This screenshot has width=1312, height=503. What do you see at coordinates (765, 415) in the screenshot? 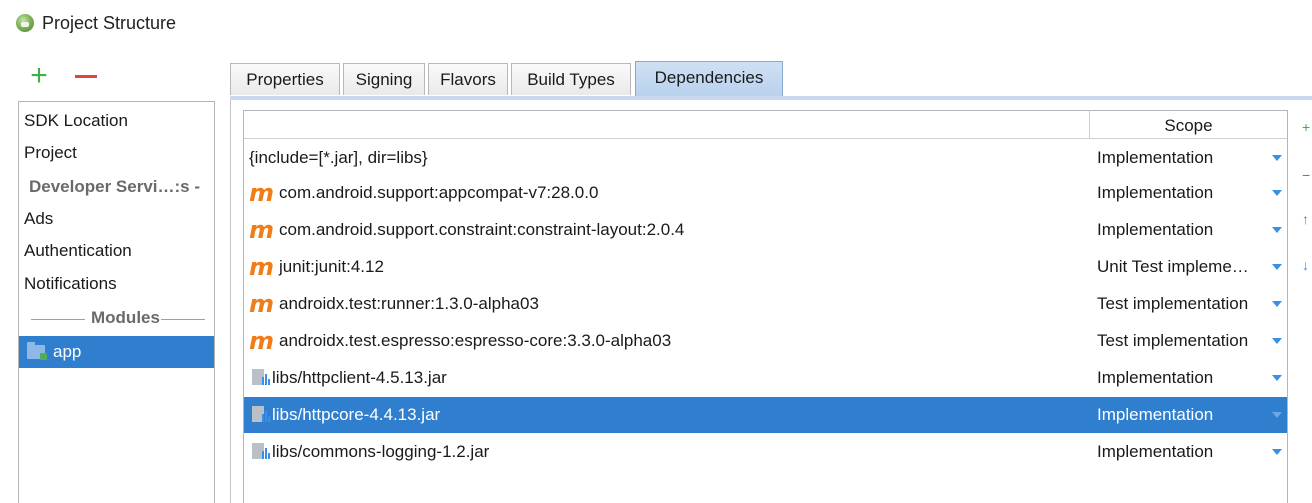
I see `table-row-selected: libs/httpcore-4.4.13.jar Implementation` at bounding box center [765, 415].